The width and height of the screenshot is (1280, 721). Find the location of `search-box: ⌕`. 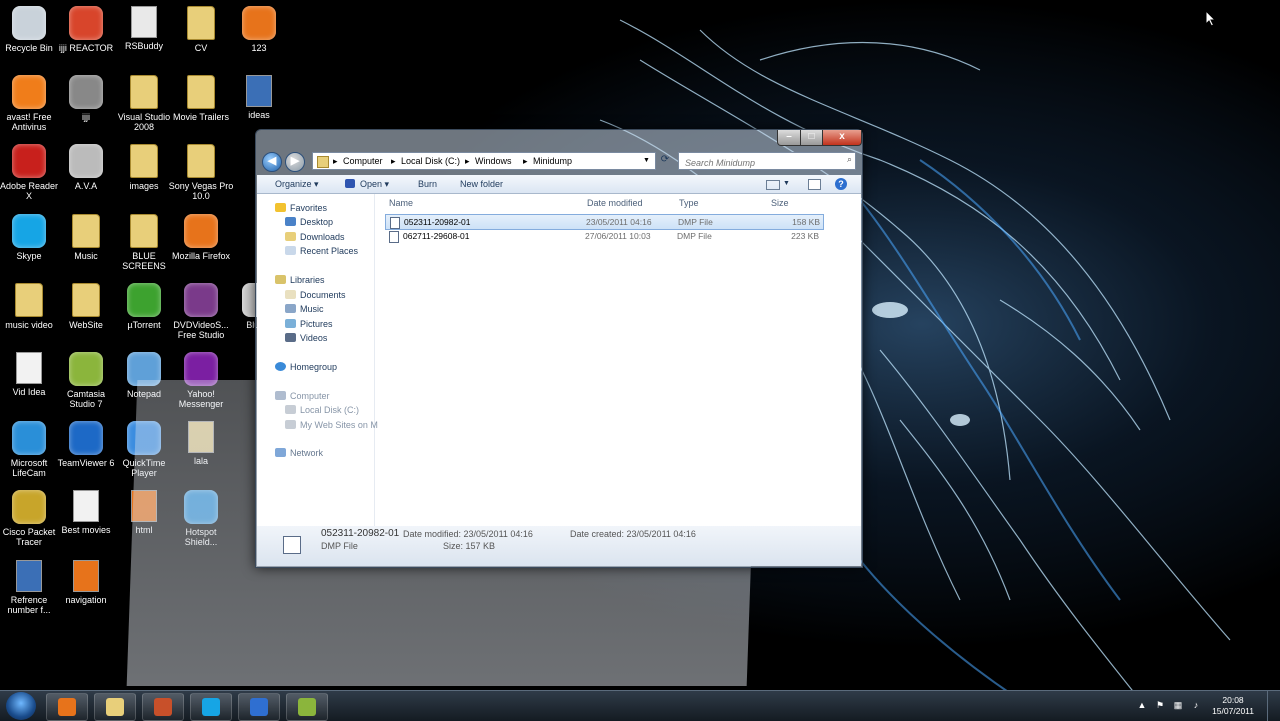

search-box: ⌕ is located at coordinates (767, 161).